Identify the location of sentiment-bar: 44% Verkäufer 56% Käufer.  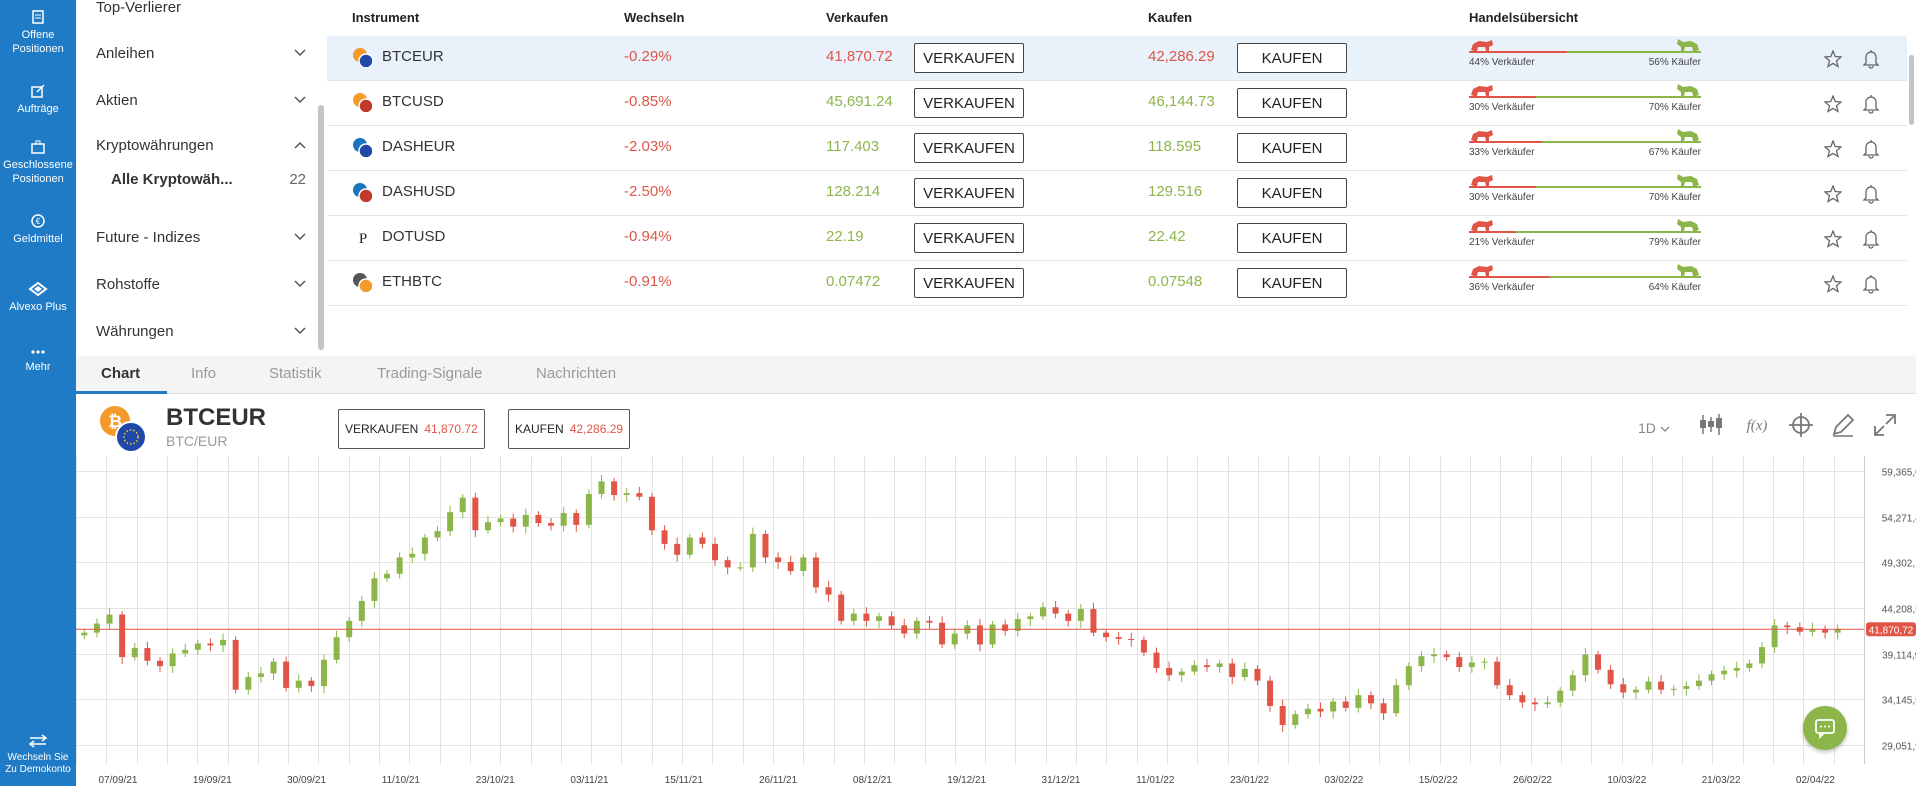
(1585, 59).